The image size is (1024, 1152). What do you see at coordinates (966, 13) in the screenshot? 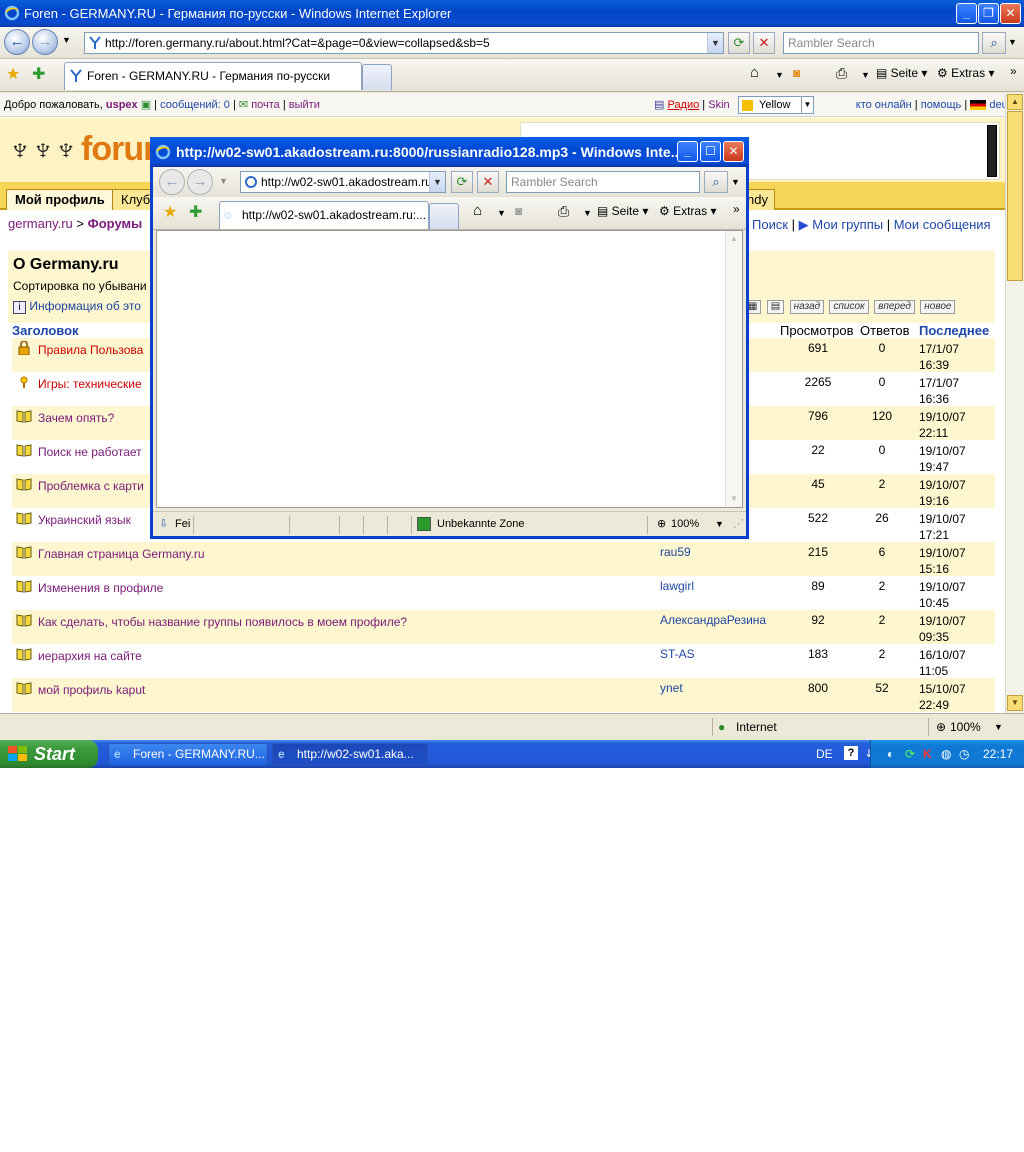
I see `minimize-button: _` at bounding box center [966, 13].